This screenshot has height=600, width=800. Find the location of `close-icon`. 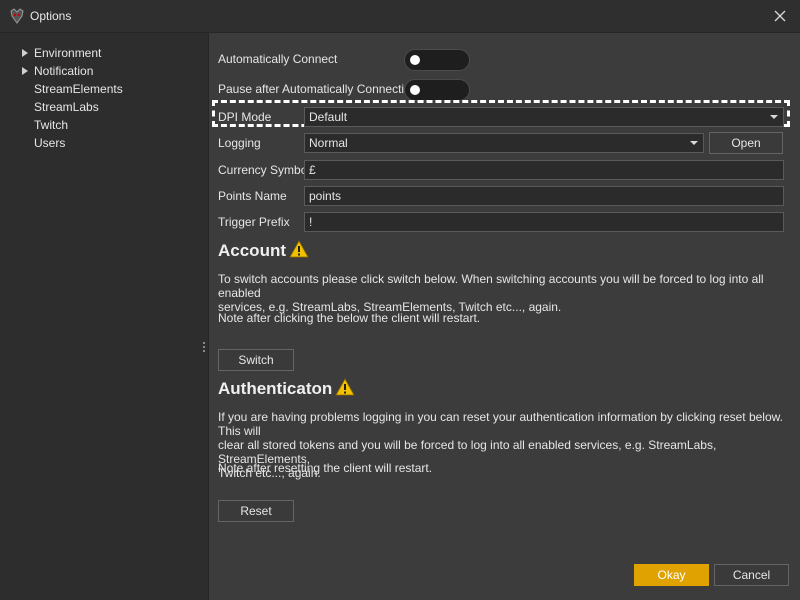

close-icon is located at coordinates (780, 16).